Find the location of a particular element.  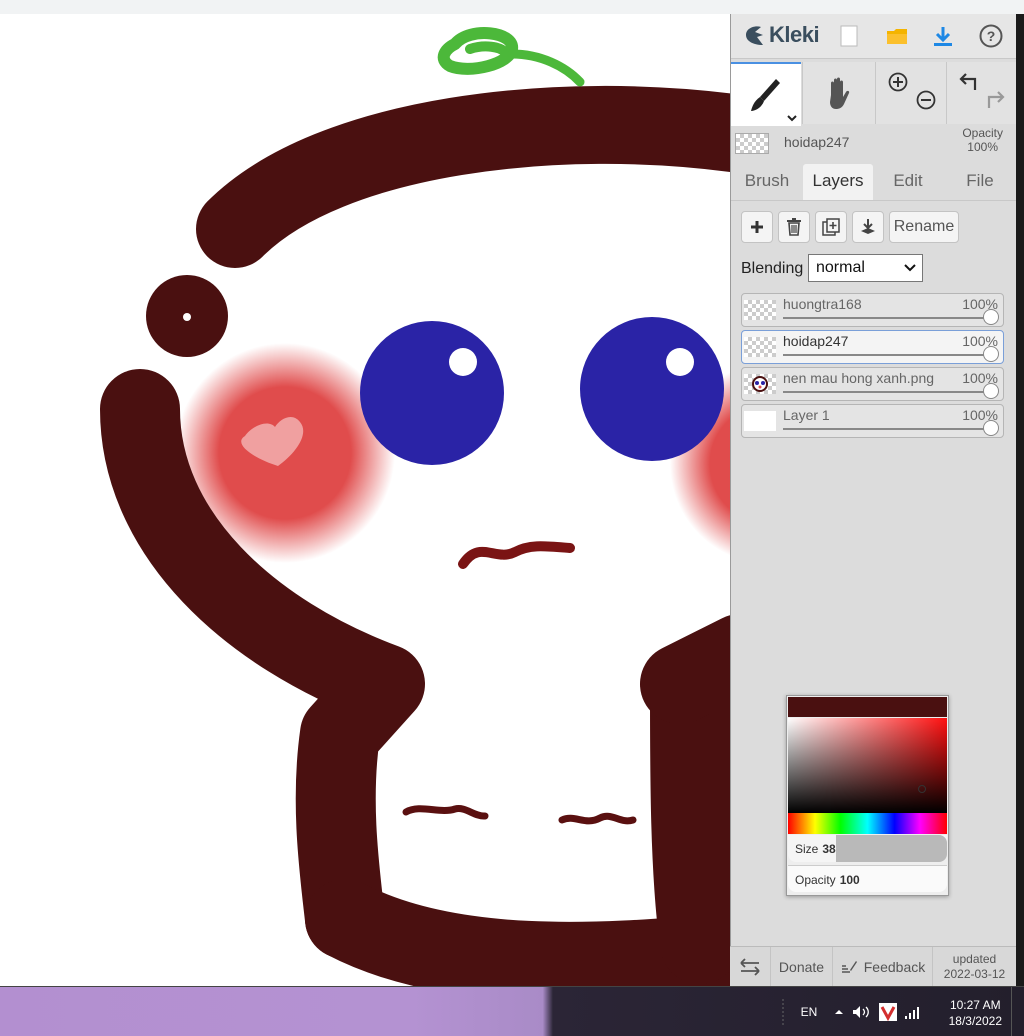

current-layer-opacity: Opacity 100% is located at coordinates (982, 140).